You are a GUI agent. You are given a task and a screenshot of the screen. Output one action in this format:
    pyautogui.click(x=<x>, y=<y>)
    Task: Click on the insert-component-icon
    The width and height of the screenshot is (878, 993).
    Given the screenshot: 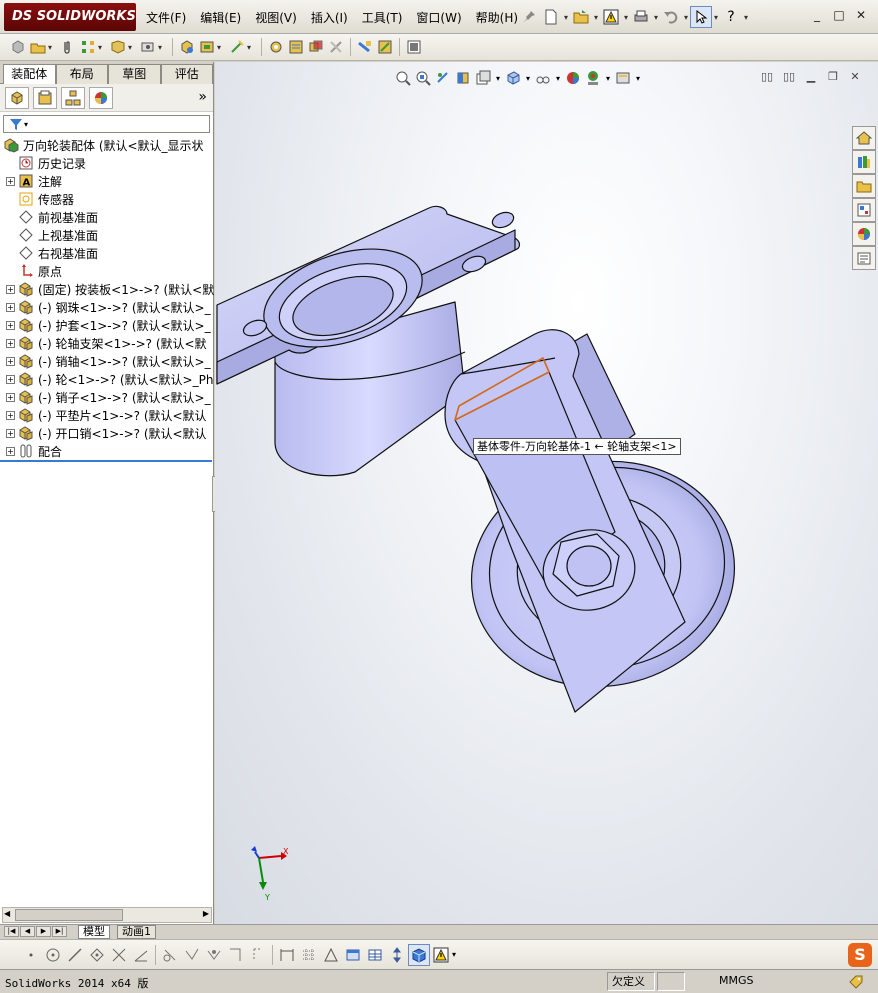 What is the action you would take?
    pyautogui.click(x=18, y=47)
    